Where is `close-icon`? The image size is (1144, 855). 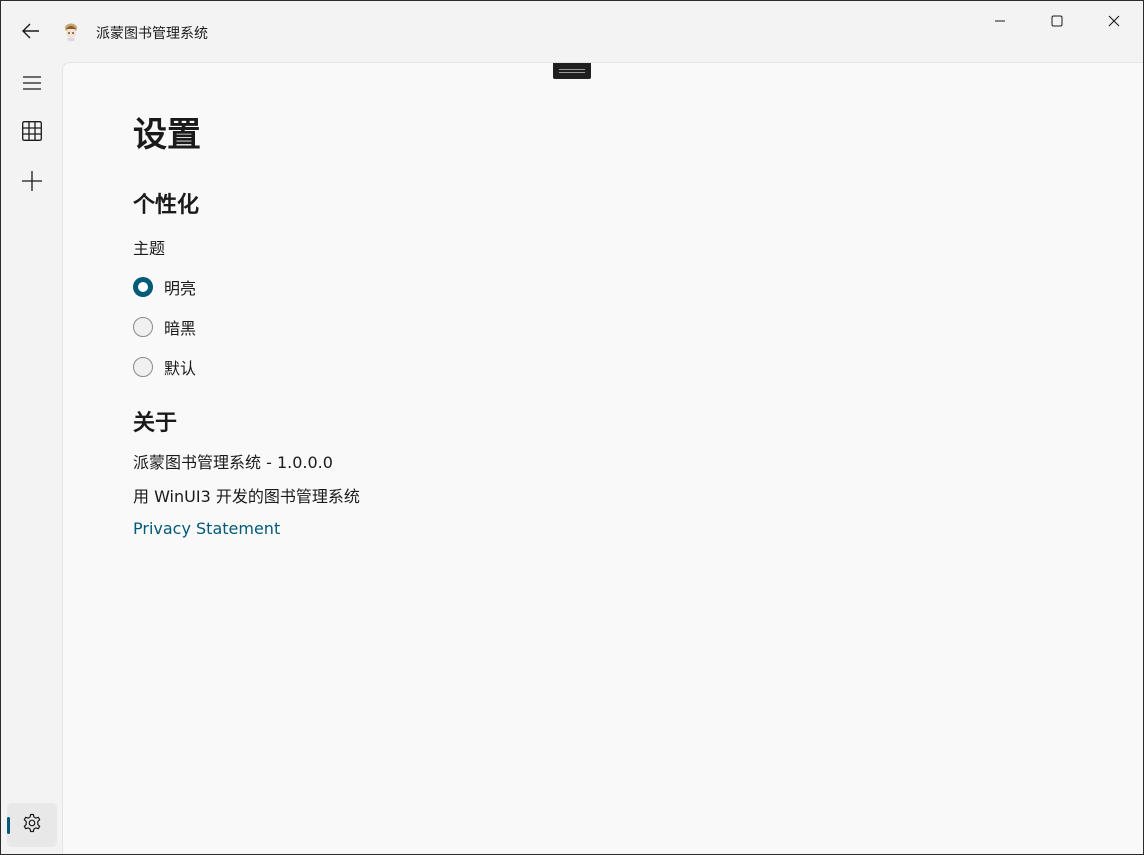
close-icon is located at coordinates (1114, 21).